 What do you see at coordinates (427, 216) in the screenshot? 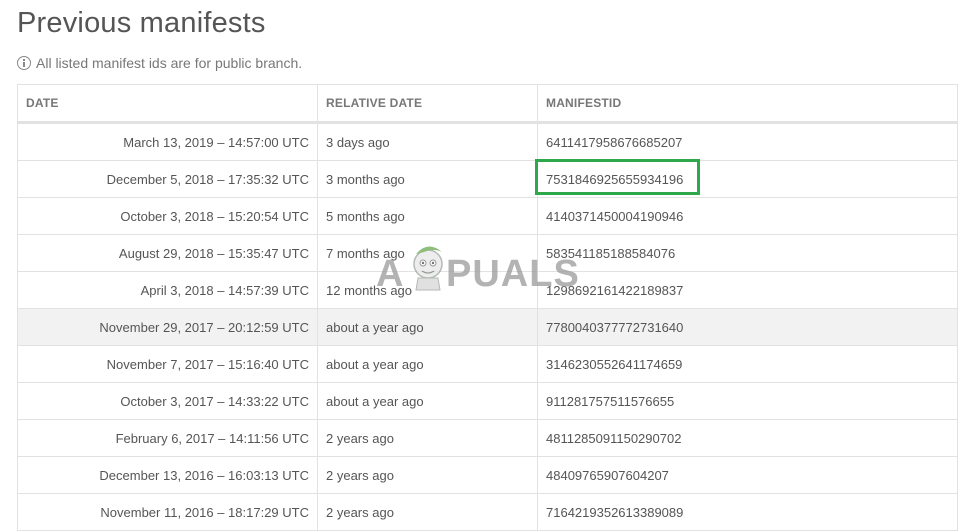
I see `relative-date-cell: 5 months ago` at bounding box center [427, 216].